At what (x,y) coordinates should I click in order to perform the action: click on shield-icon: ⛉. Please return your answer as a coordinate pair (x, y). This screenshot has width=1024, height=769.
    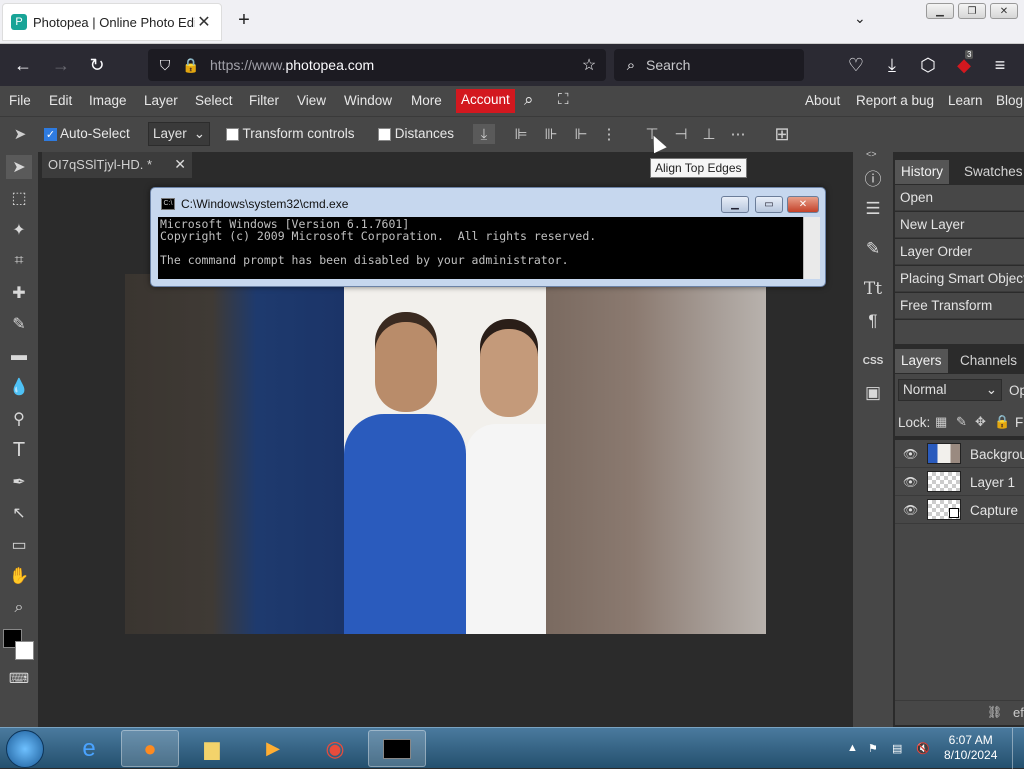
    Looking at the image, I should click on (165, 65).